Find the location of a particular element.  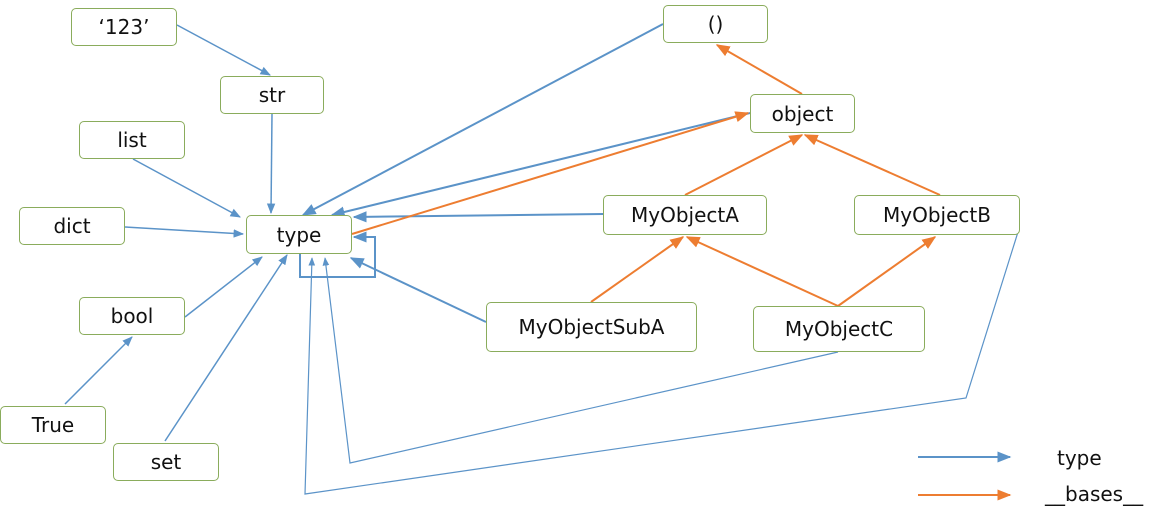

node-label: MyObjectB is located at coordinates (937, 215).